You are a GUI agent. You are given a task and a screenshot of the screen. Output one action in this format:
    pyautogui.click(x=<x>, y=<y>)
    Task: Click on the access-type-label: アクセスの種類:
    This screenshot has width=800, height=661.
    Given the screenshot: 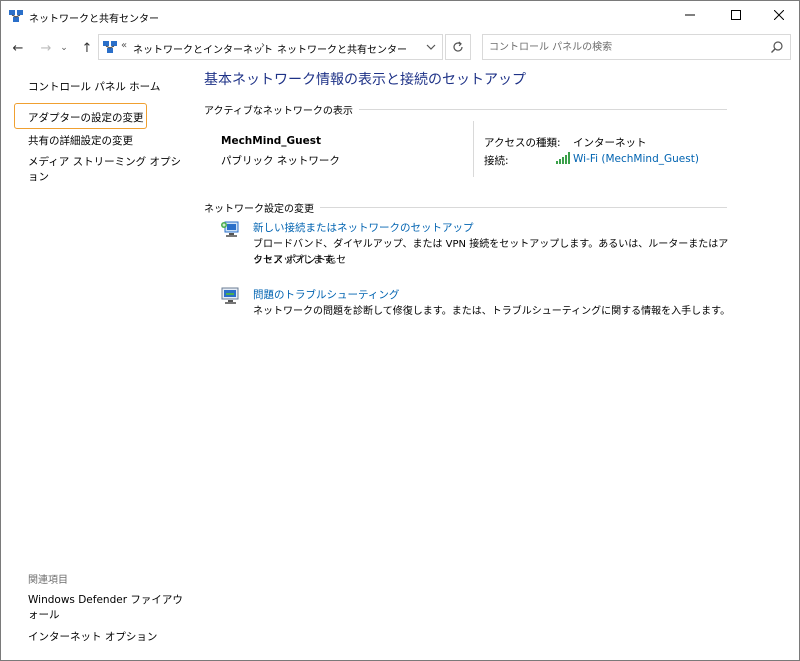 What is the action you would take?
    pyautogui.click(x=522, y=143)
    